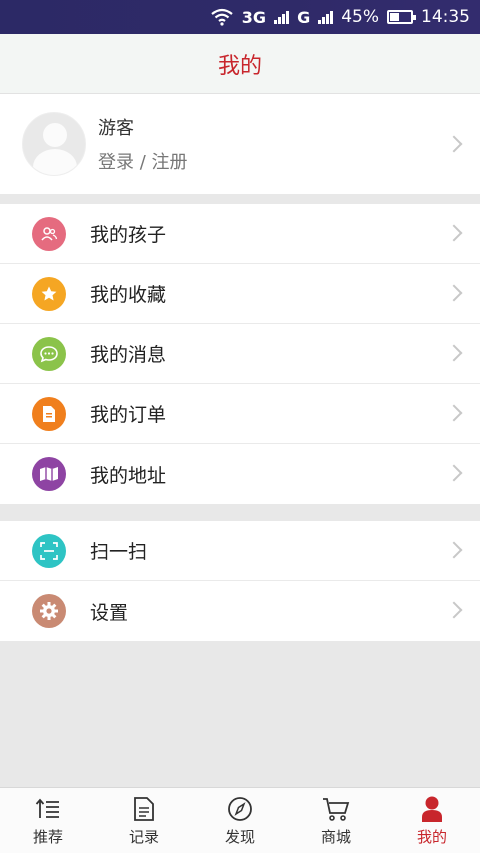  I want to click on menu-label: 我的地址, so click(128, 475).